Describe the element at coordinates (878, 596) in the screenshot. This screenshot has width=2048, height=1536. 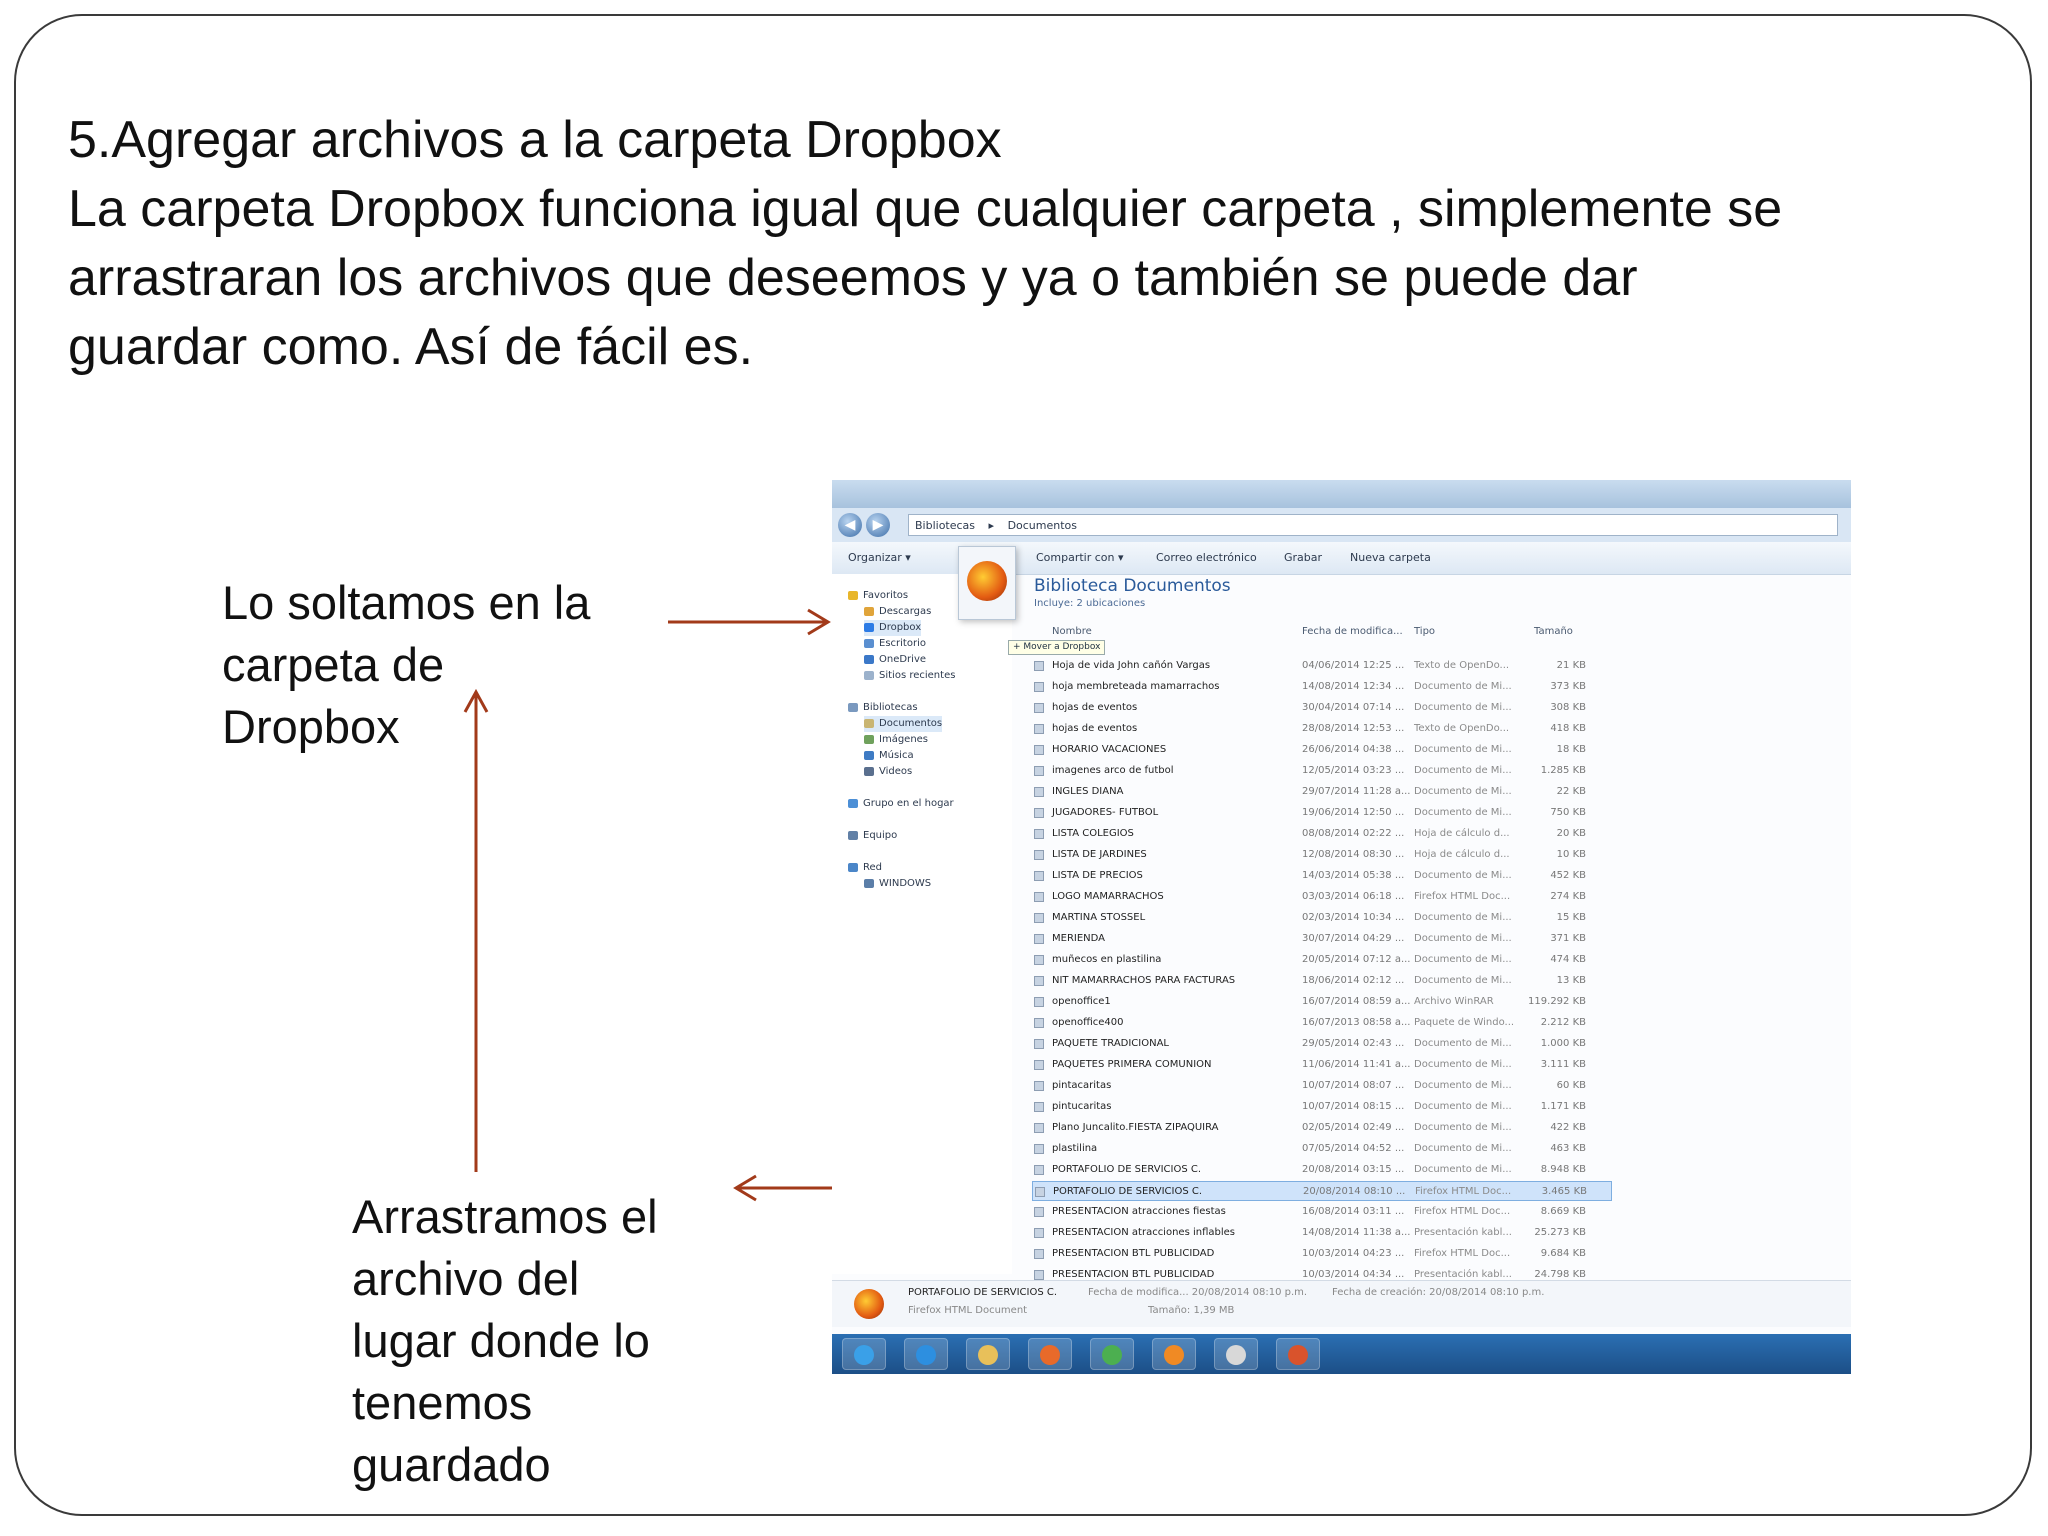
I see `nav-item-favoritos: Favoritos` at that location.